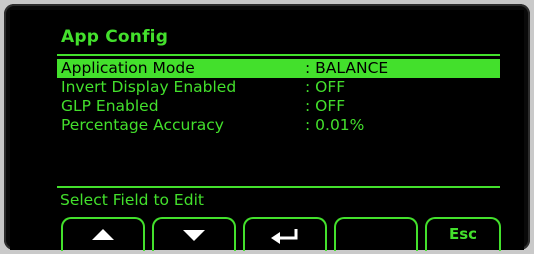  Describe the element at coordinates (335, 125) in the screenshot. I see `row-value: : 0.01%` at that location.